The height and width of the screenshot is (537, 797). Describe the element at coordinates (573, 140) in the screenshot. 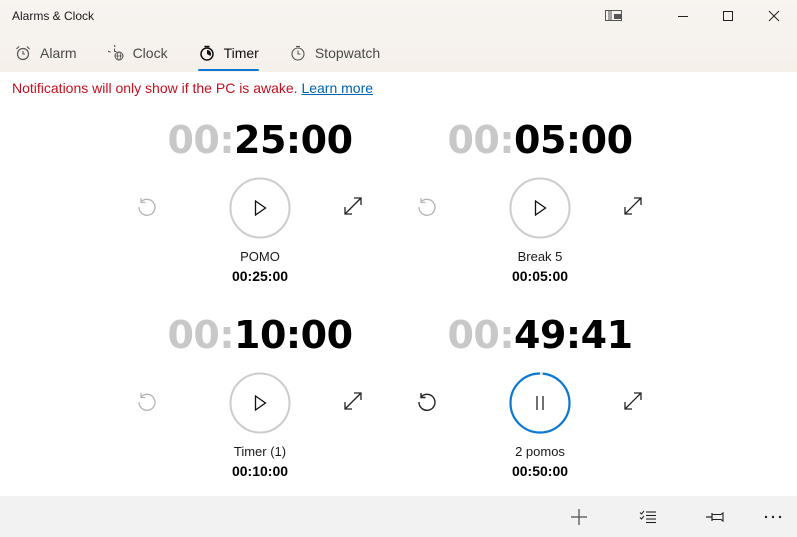

I see `timer-remaining: 05:00` at that location.